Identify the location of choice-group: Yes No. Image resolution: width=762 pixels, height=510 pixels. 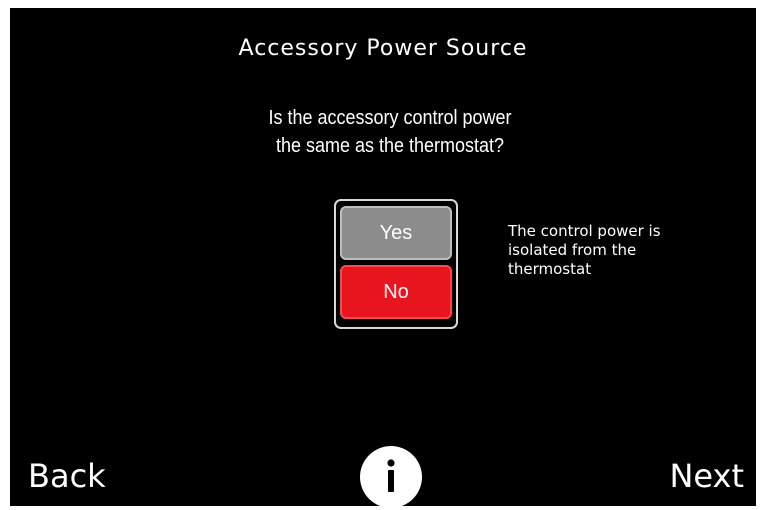
(396, 264).